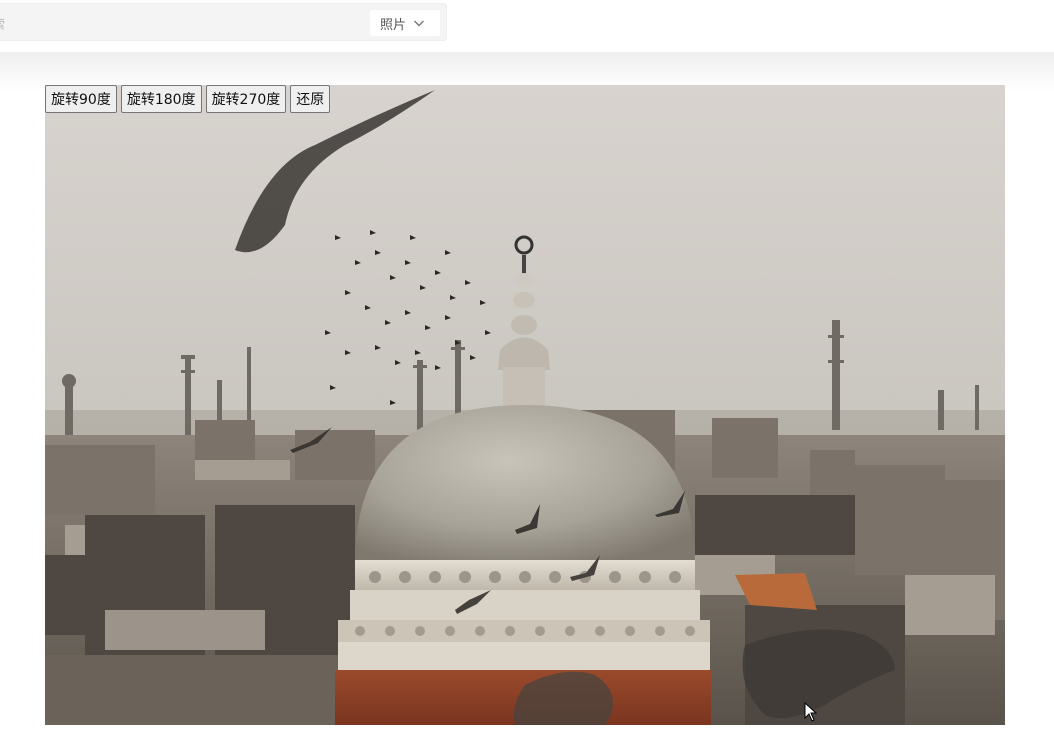  I want to click on restore-button: 还原, so click(310, 99).